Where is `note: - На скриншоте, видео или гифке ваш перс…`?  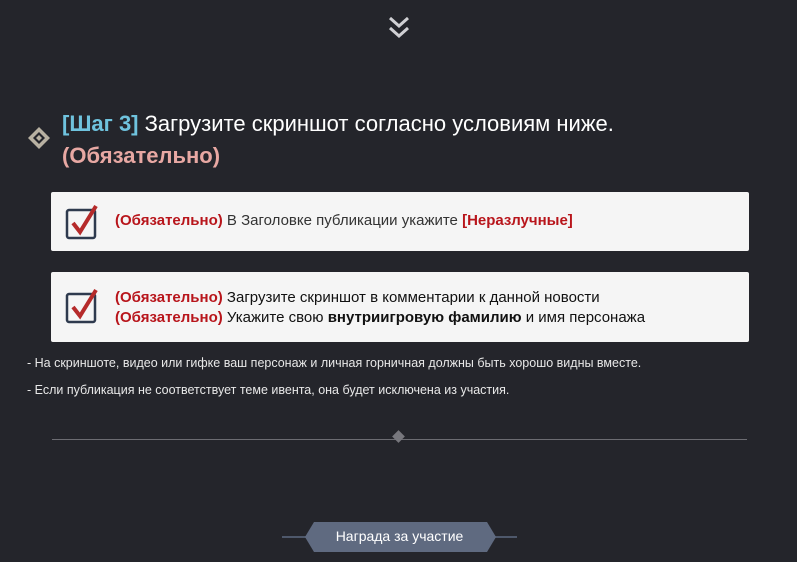
note: - На скриншоте, видео или гифке ваш перс… is located at coordinates (334, 363).